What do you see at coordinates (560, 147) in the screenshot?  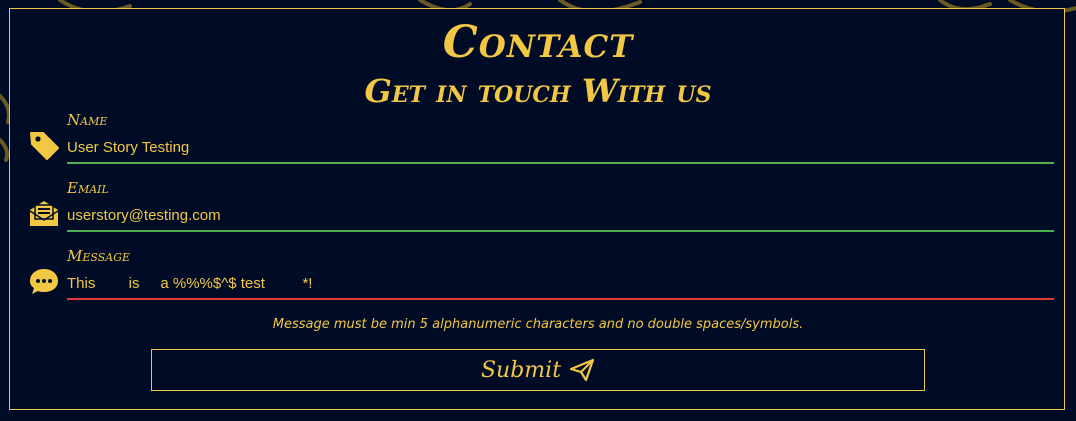 I see `name-input` at bounding box center [560, 147].